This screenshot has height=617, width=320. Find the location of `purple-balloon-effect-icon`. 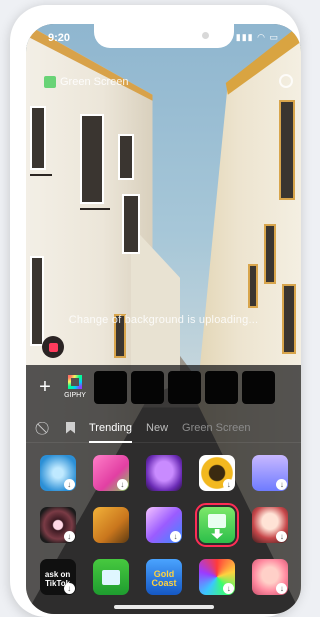

purple-balloon-effect-icon is located at coordinates (163, 473).